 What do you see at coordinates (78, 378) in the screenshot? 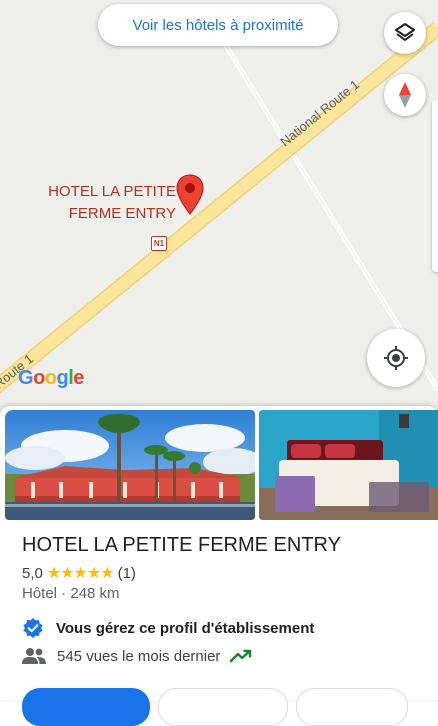
I see `google-logo-letter: e` at bounding box center [78, 378].